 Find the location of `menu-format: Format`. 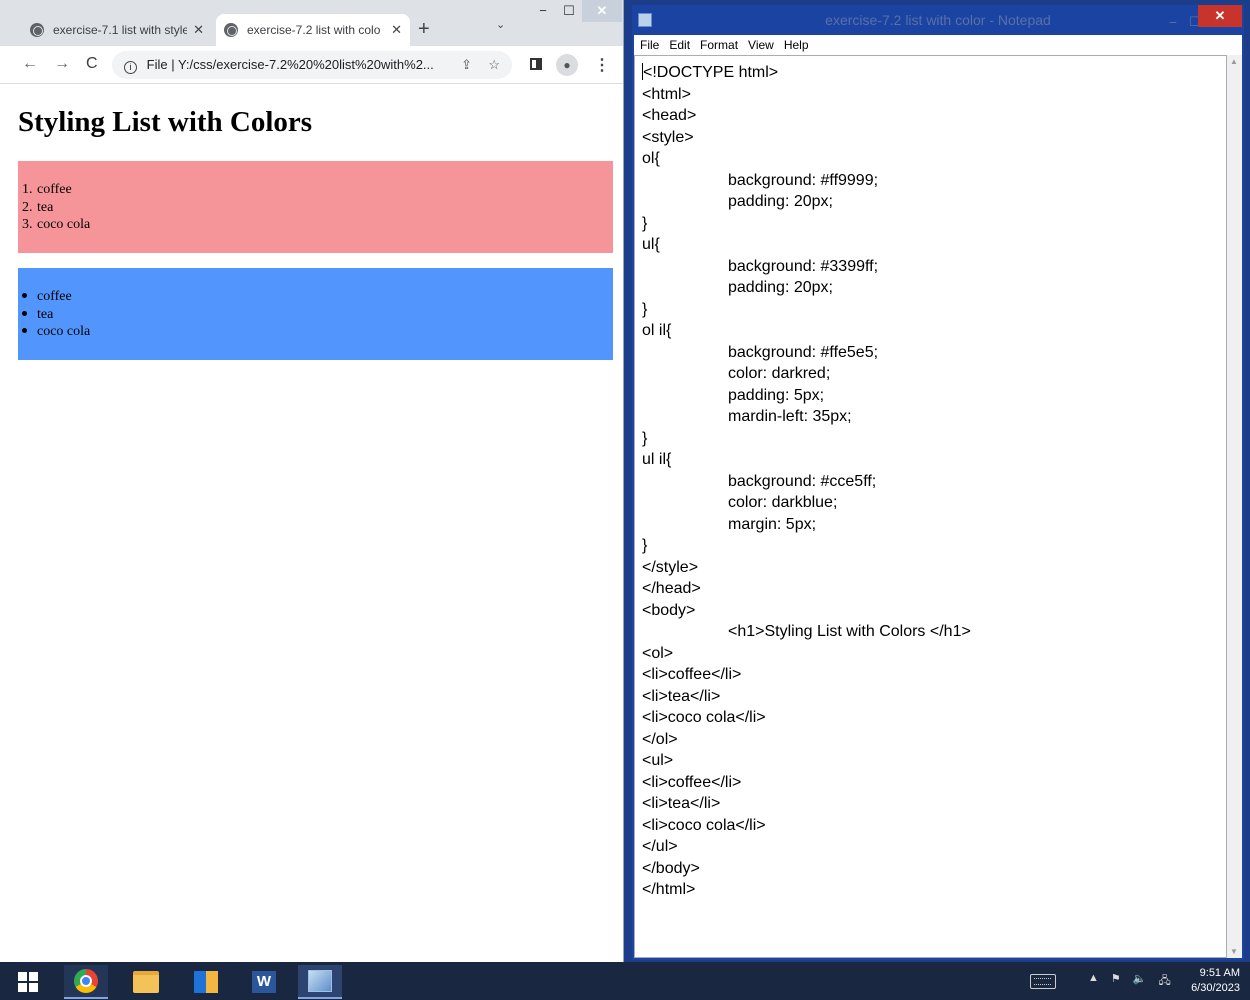

menu-format: Format is located at coordinates (719, 45).